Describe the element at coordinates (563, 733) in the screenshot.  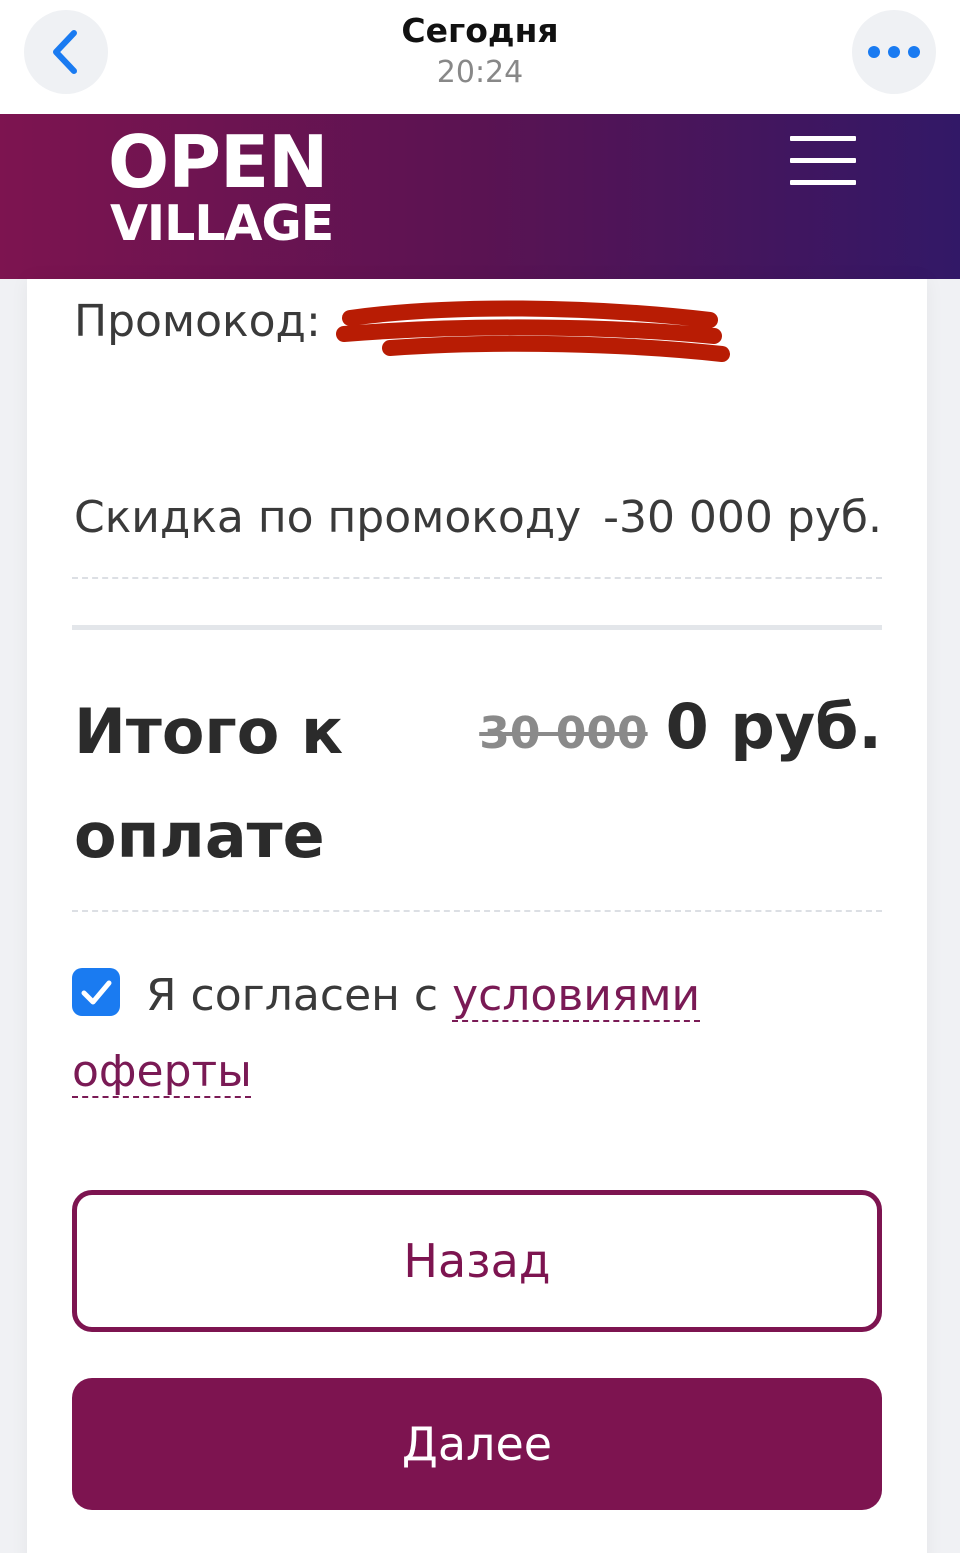
I see `old-price: 30 000` at that location.